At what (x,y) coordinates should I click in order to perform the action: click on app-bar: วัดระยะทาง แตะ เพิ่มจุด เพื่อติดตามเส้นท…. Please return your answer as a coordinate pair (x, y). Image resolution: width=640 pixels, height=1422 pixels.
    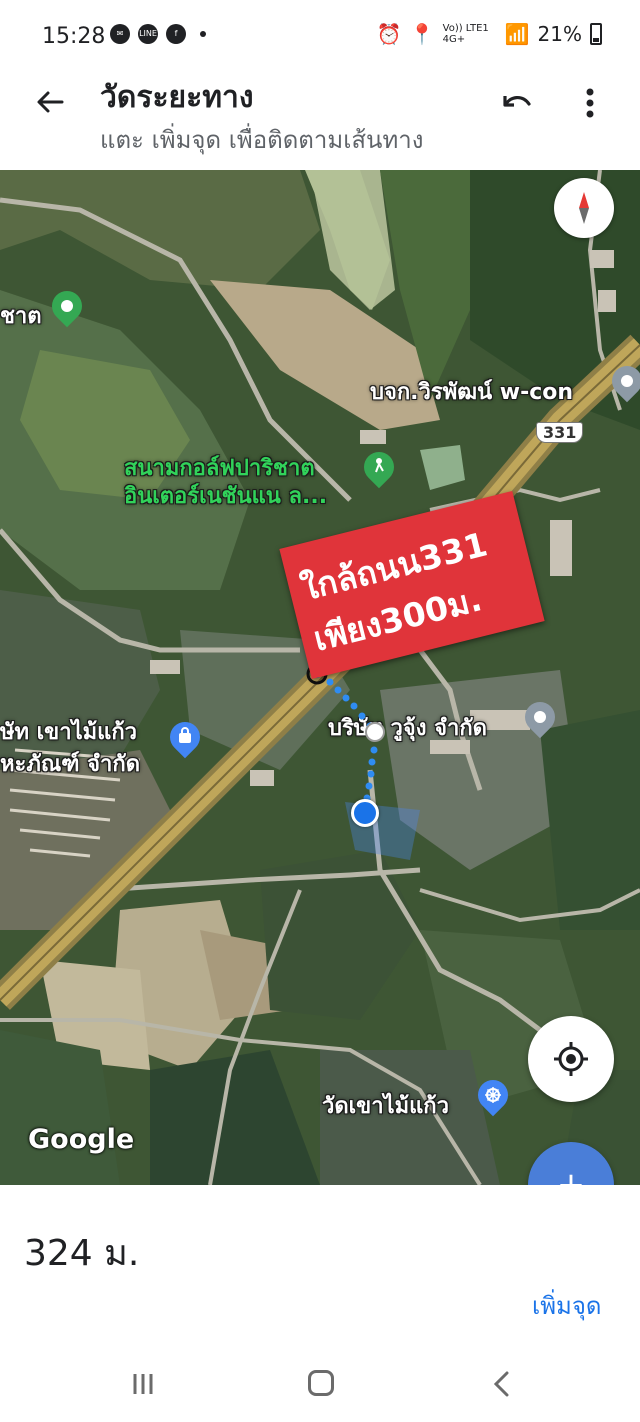
    Looking at the image, I should click on (320, 121).